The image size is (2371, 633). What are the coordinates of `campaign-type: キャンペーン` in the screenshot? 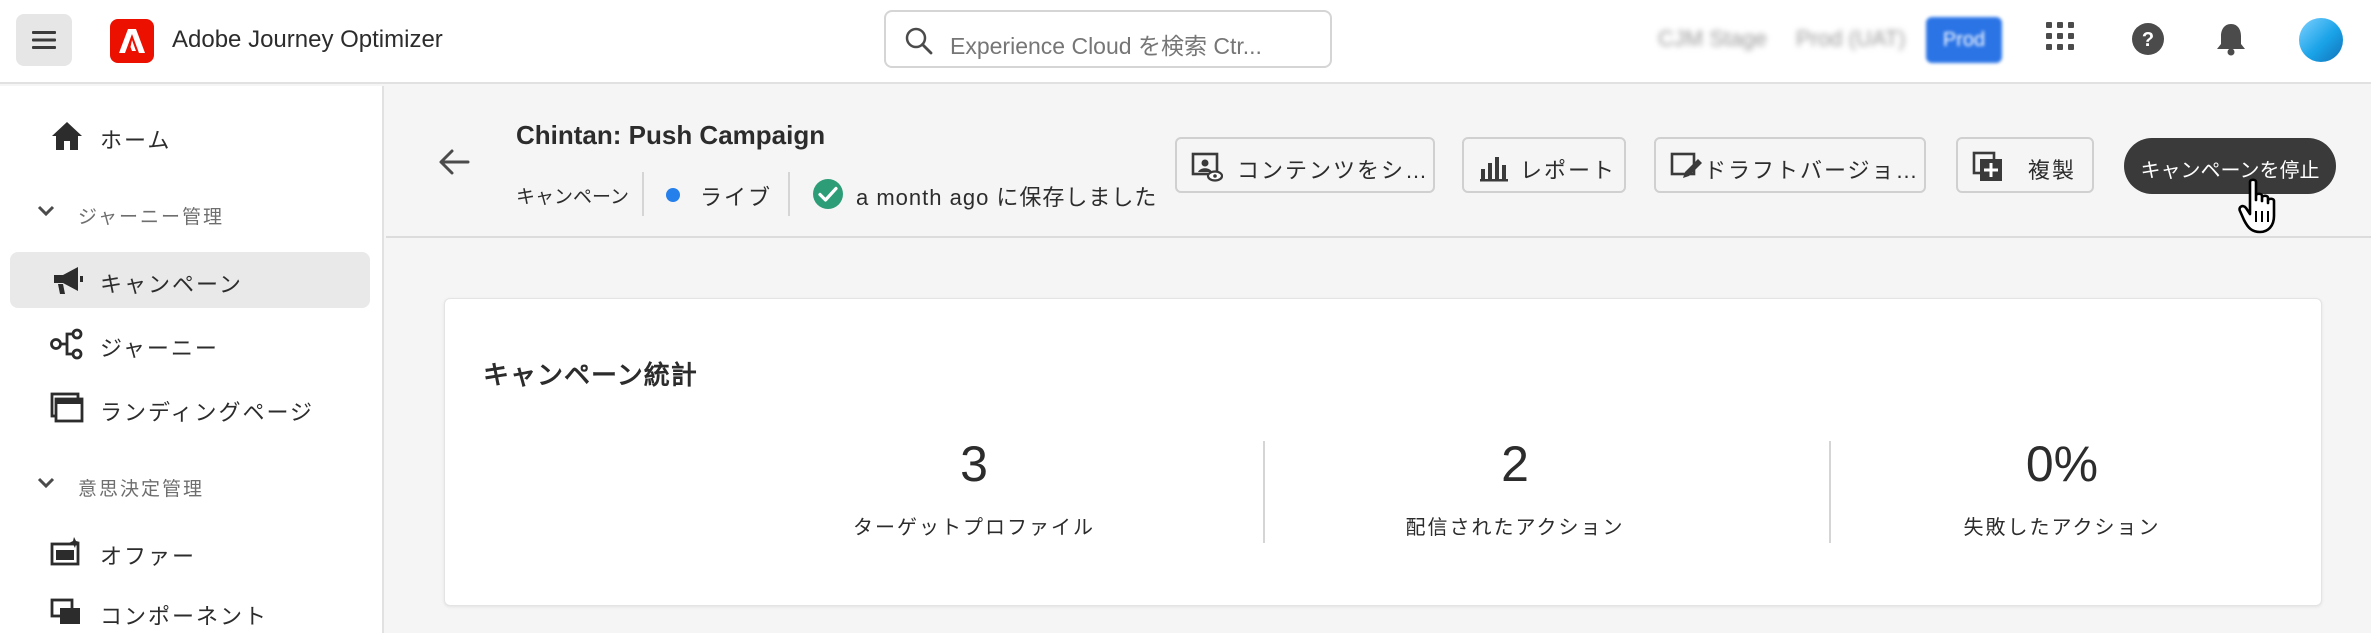 It's located at (573, 197).